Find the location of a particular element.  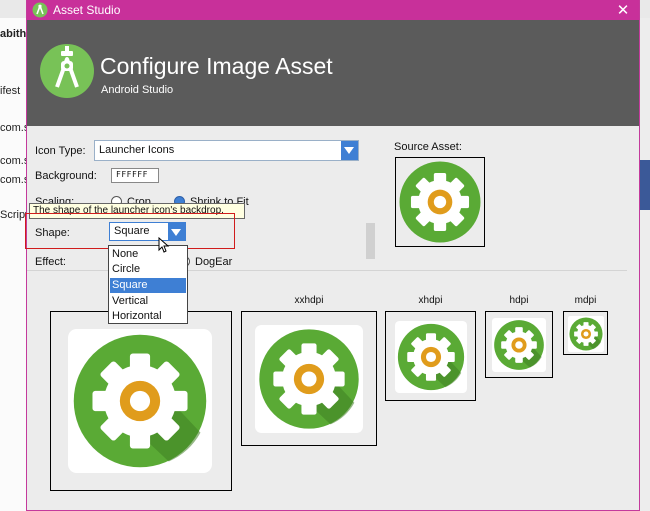

page-subtitle: Android Studio is located at coordinates (137, 90).